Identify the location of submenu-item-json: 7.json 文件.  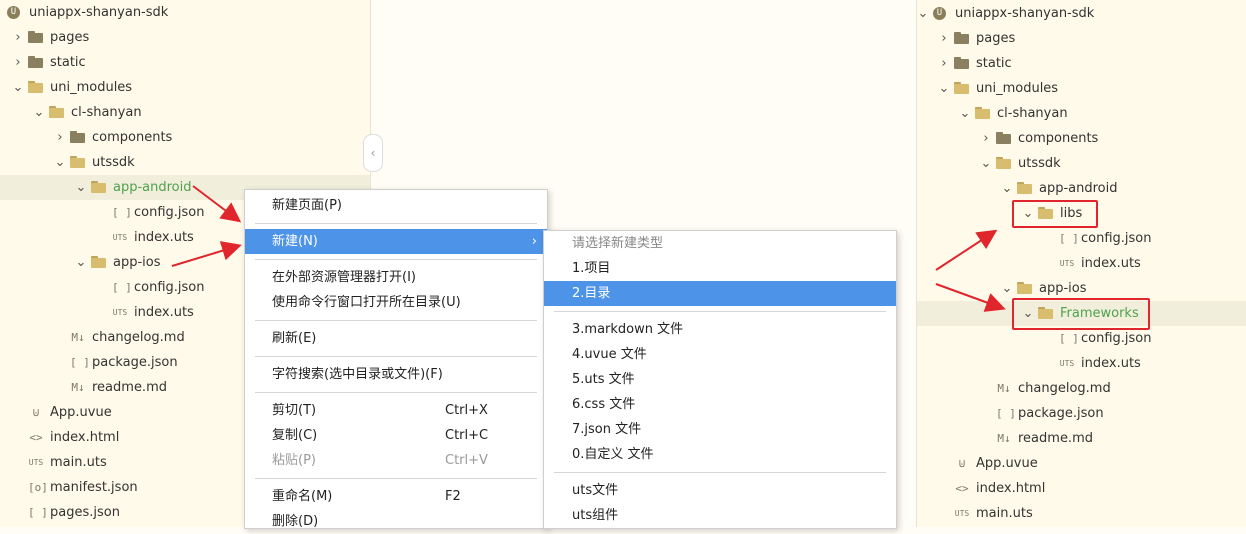
(720, 429).